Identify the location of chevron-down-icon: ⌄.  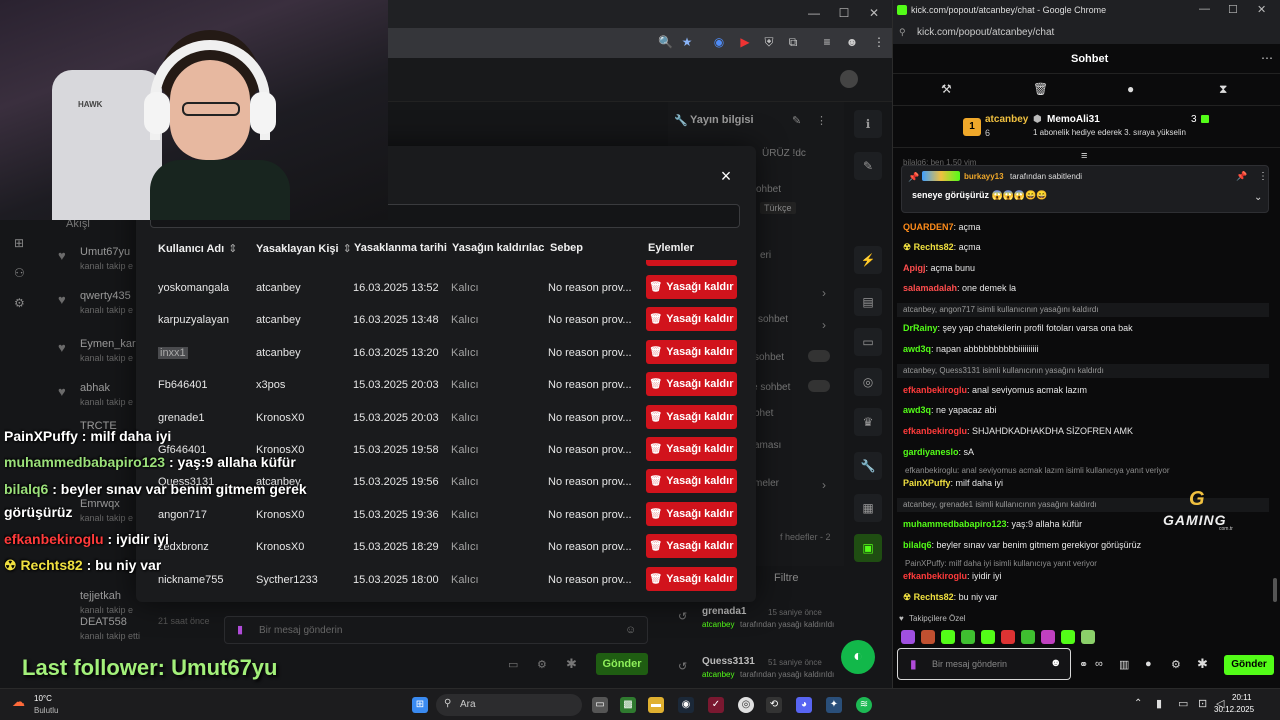
(1258, 197).